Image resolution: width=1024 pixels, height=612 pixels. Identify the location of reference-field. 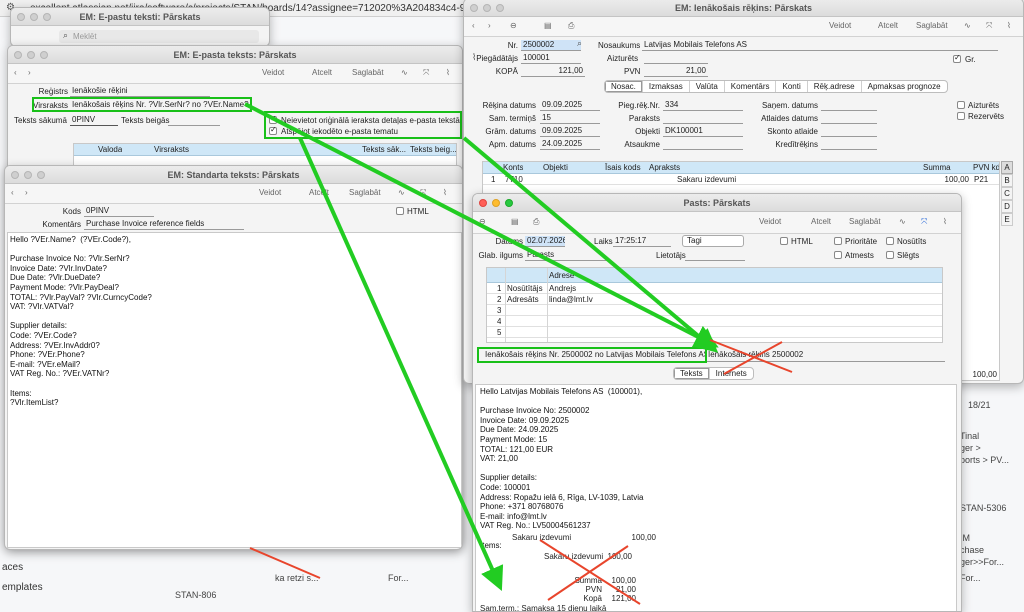
(703, 144).